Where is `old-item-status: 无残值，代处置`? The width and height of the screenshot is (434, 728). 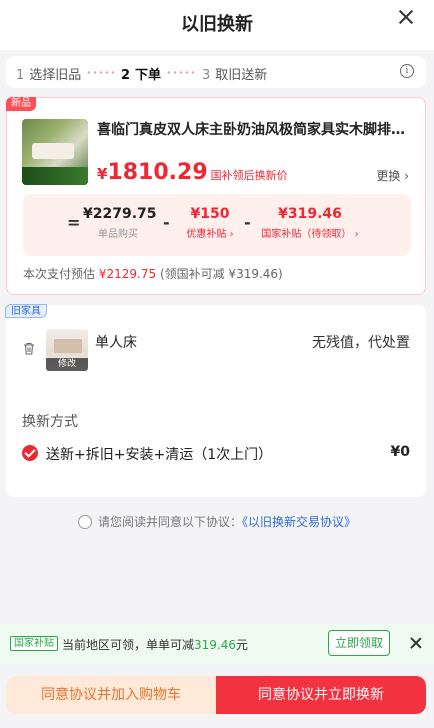 old-item-status: 无残值，代处置 is located at coordinates (361, 343).